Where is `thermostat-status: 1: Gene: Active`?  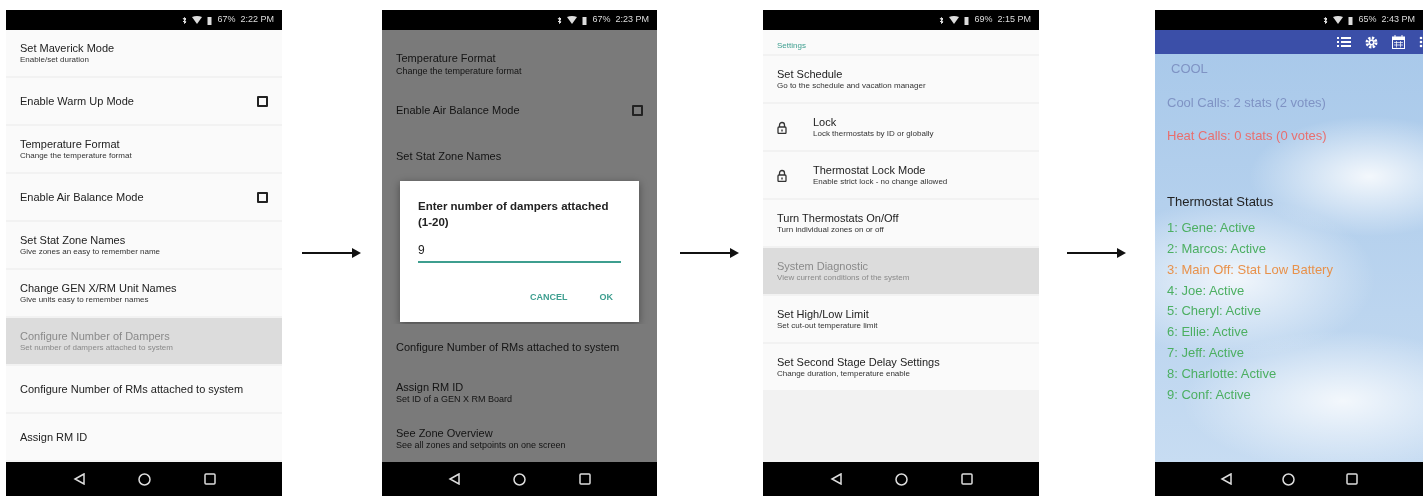 thermostat-status: 1: Gene: Active is located at coordinates (1212, 228).